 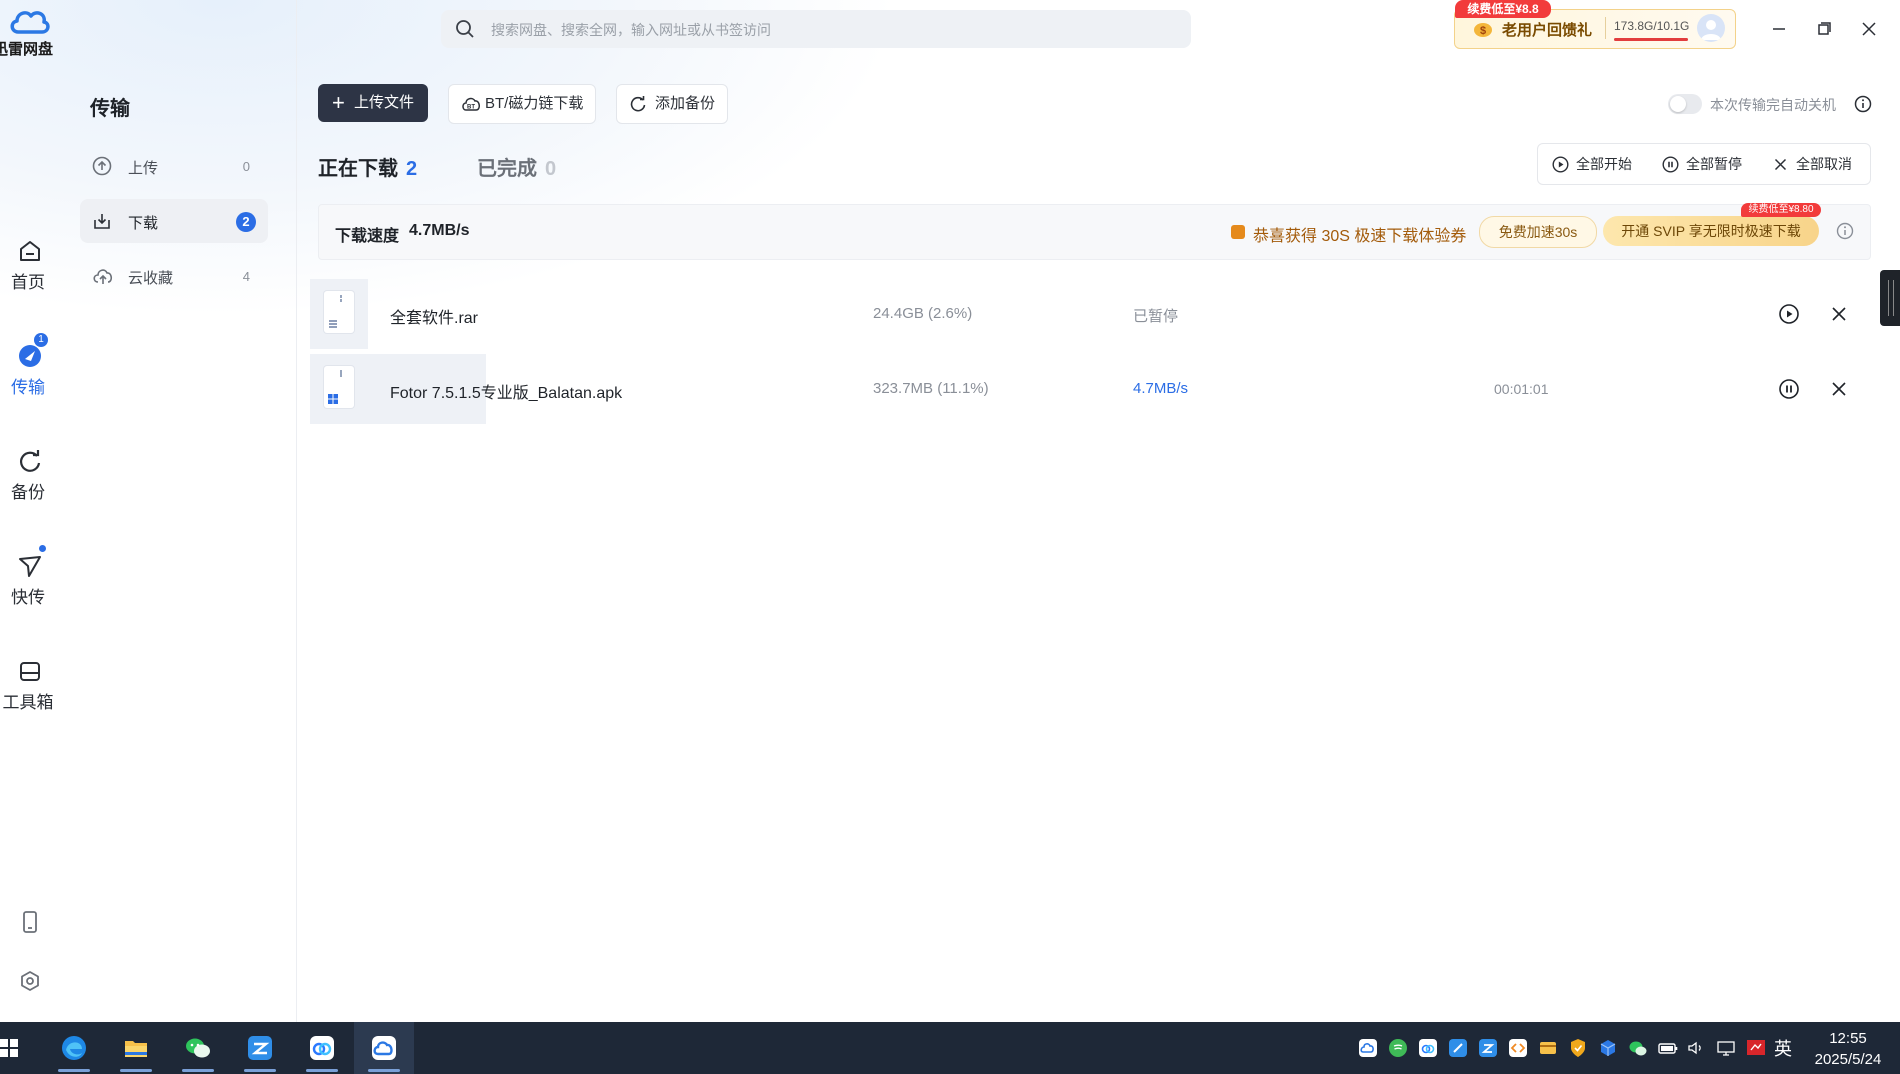 I want to click on clock-date: 2025/5/24, so click(x=1848, y=1059).